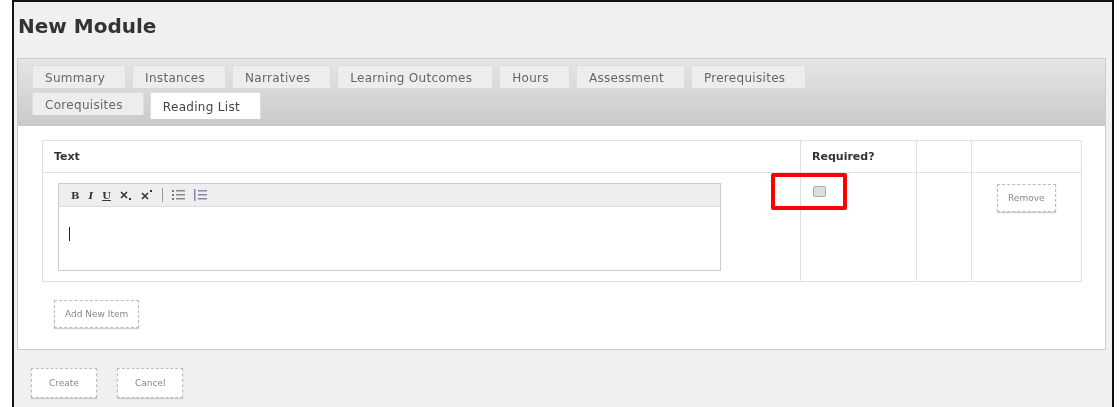  I want to click on create-button: Create, so click(64, 383).